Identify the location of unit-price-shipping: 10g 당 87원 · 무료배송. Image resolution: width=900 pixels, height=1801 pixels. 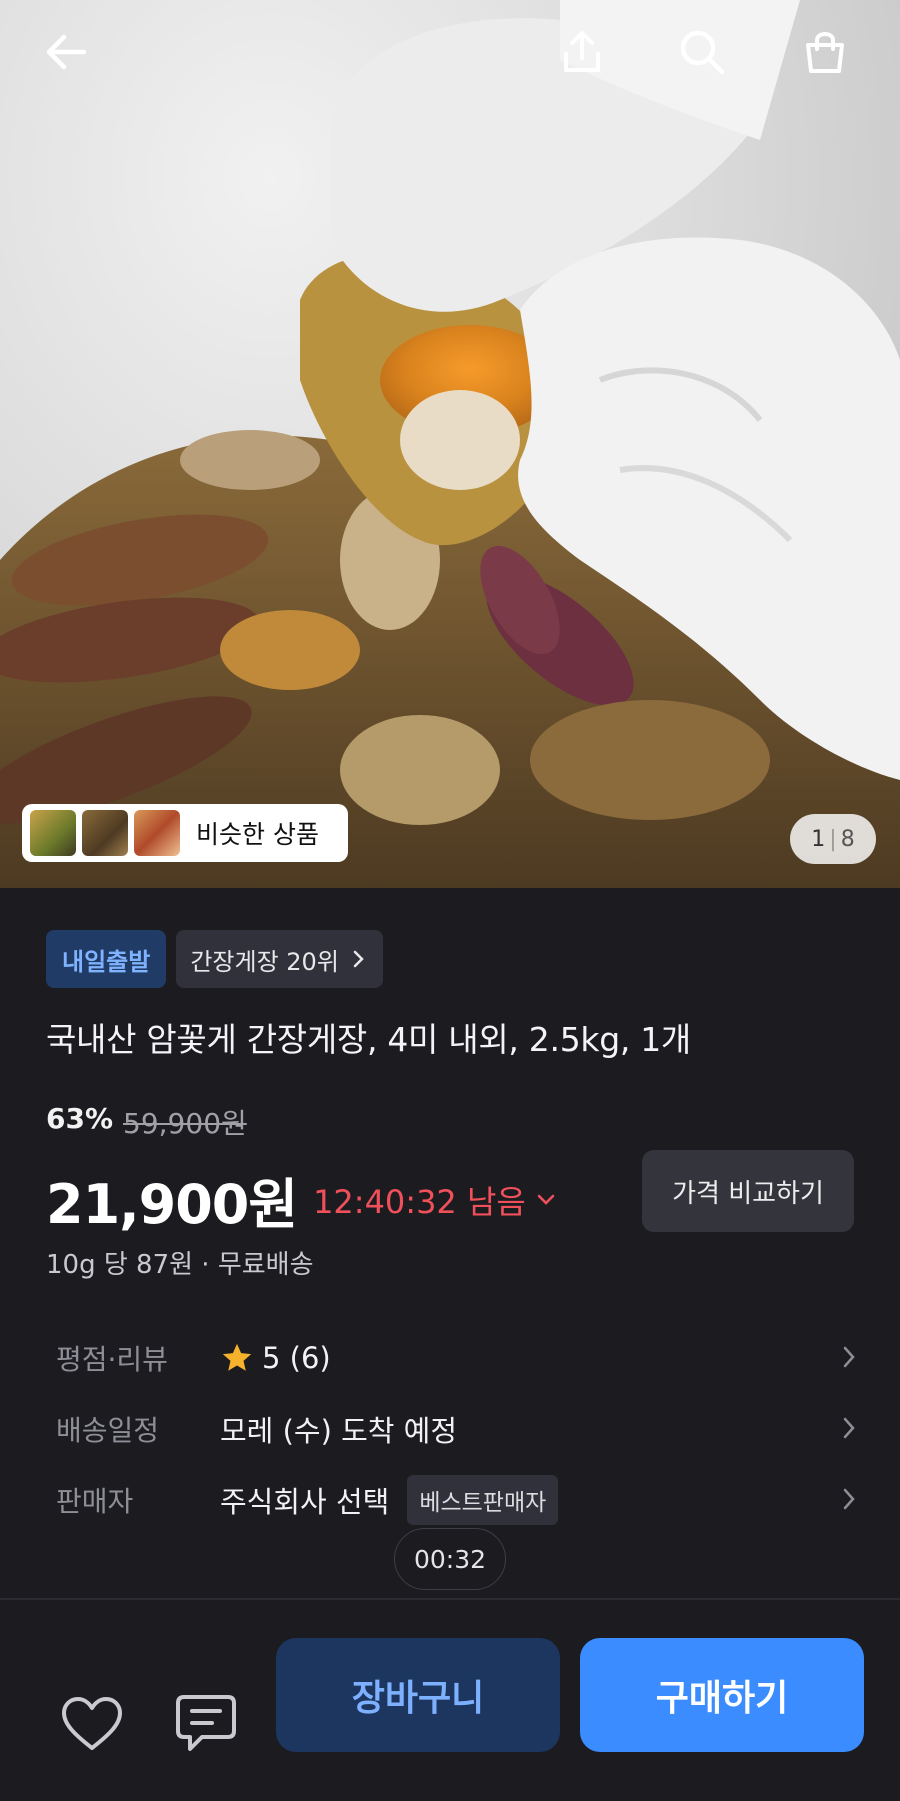
(180, 1265).